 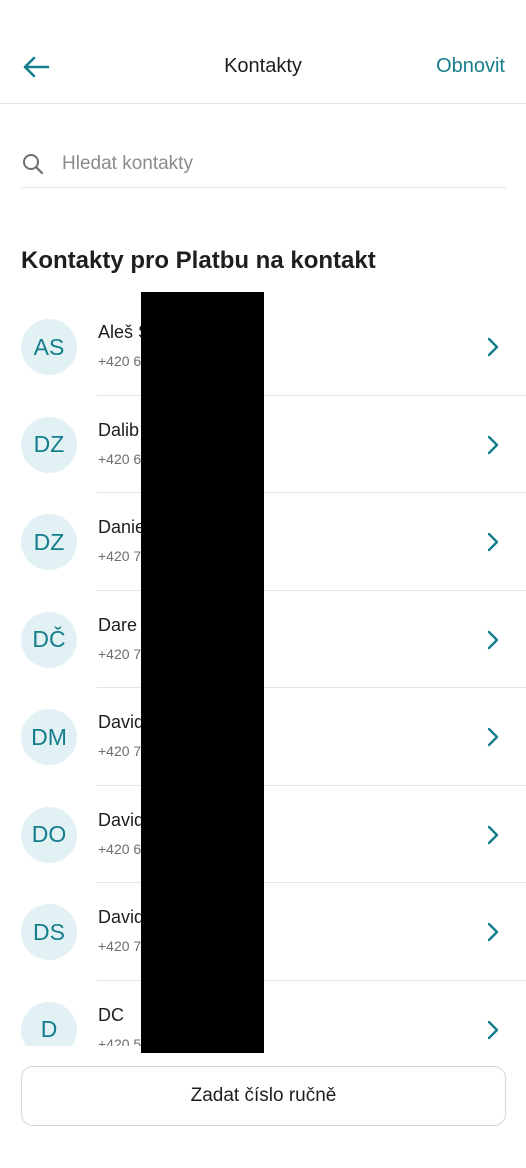 What do you see at coordinates (33, 164) in the screenshot?
I see `search-icon` at bounding box center [33, 164].